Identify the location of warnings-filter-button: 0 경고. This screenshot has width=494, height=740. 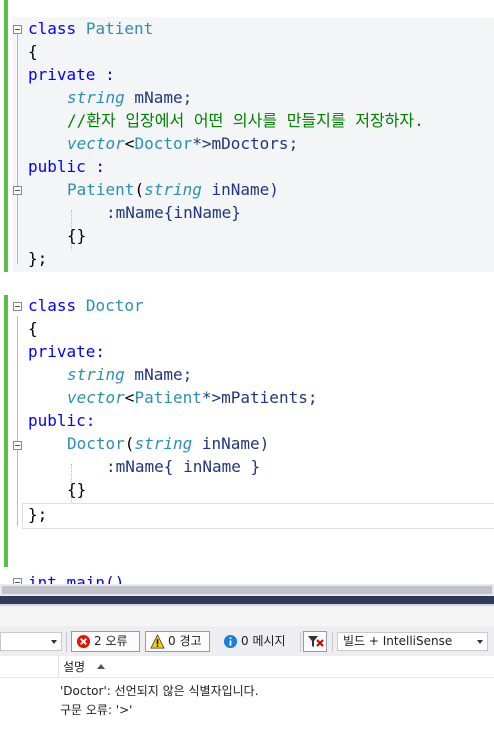
(177, 641).